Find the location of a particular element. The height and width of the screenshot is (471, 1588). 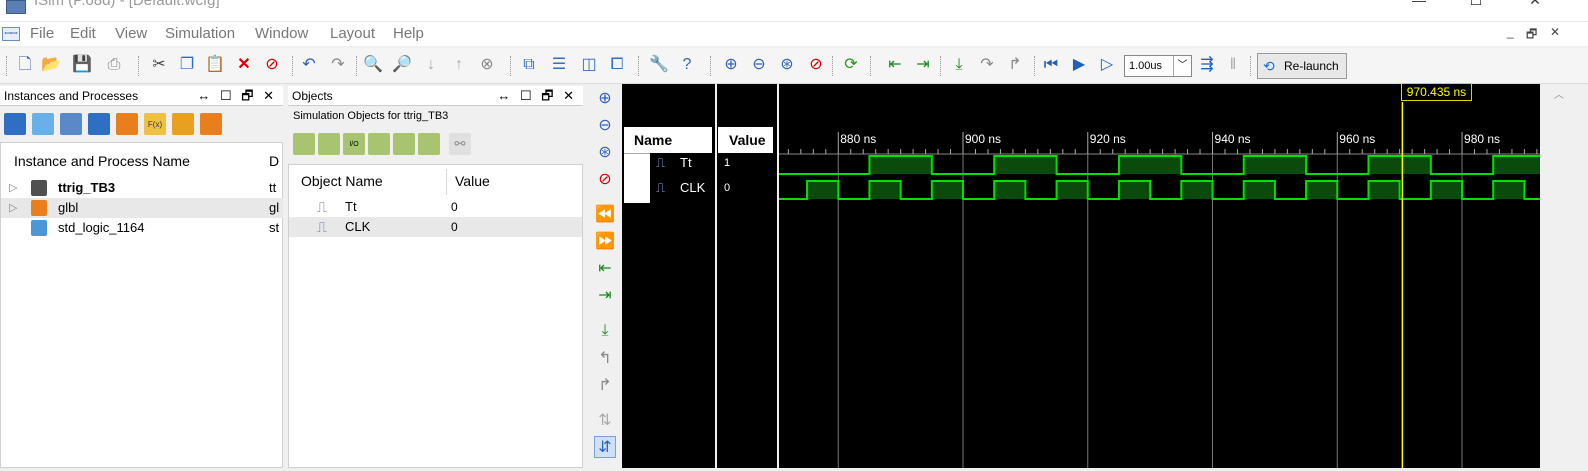

refresh-icon: ⟳ is located at coordinates (851, 65).